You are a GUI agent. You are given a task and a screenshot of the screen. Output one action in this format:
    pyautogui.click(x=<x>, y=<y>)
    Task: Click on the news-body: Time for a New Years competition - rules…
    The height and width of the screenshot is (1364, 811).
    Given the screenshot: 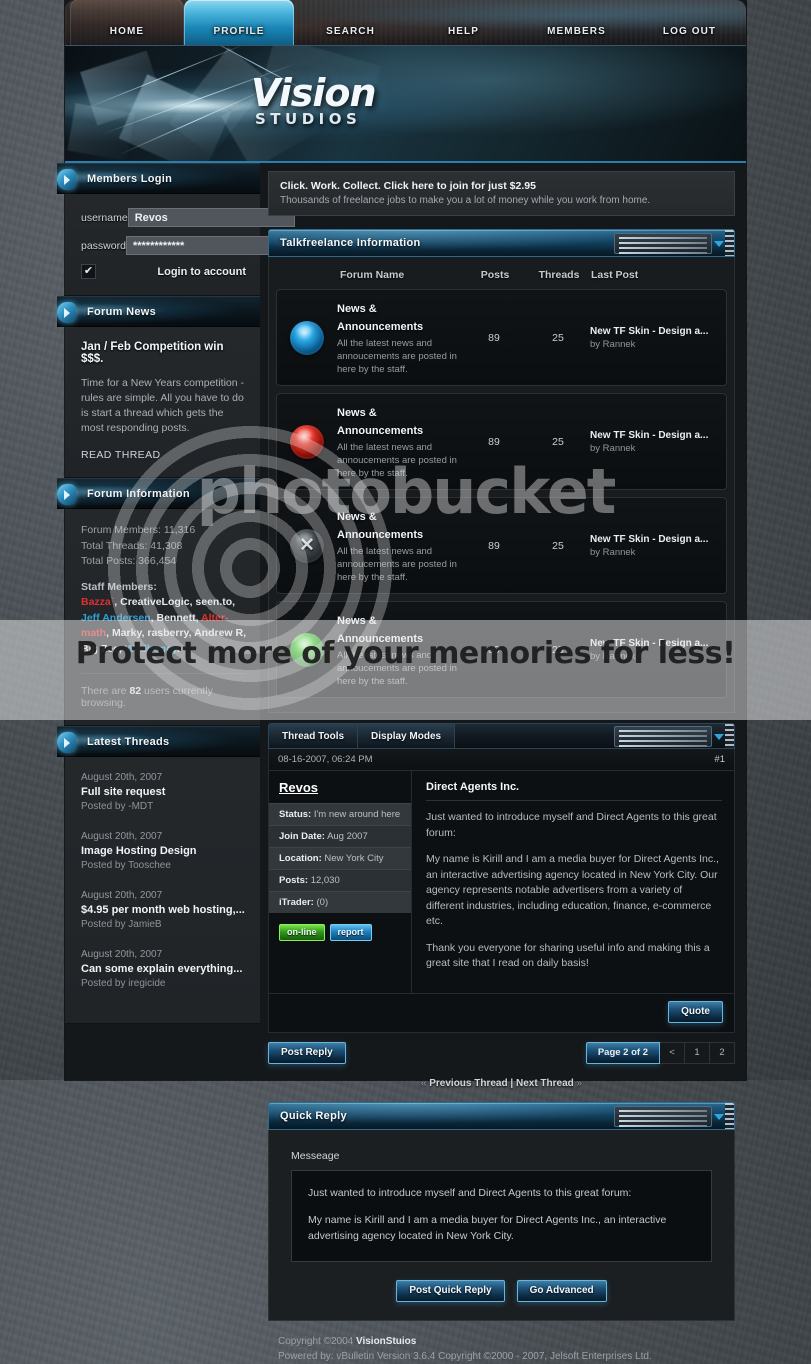 What is the action you would take?
    pyautogui.click(x=163, y=405)
    